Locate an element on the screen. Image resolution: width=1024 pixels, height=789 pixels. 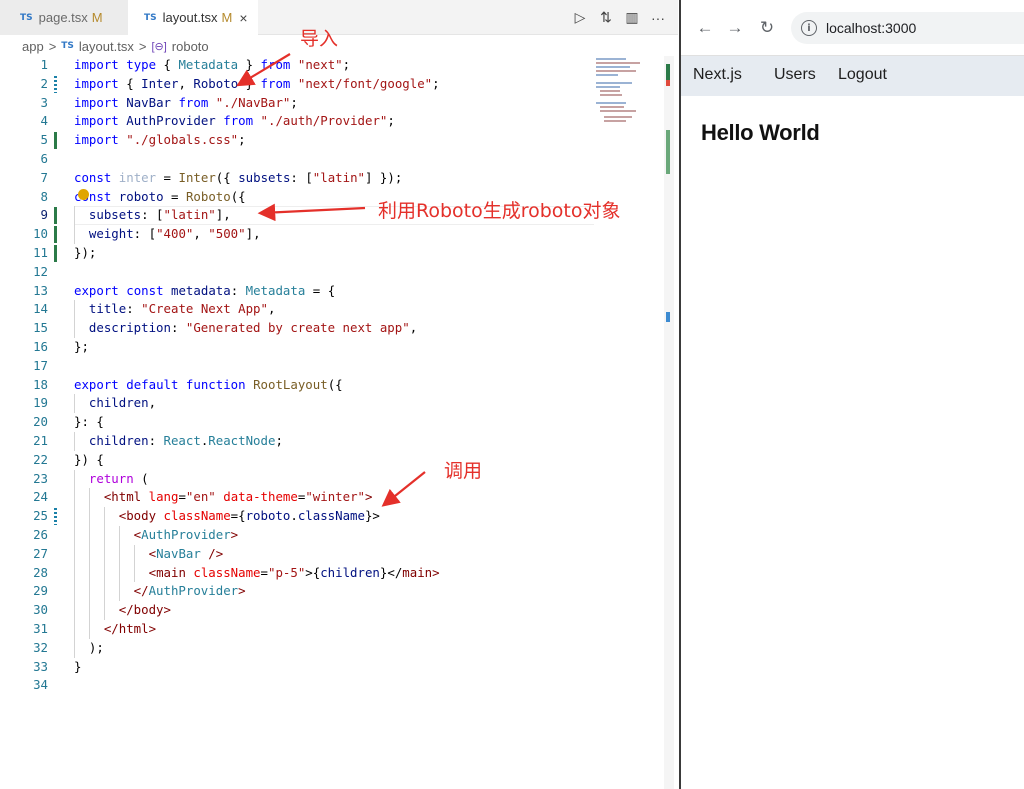
lightbulb-icon is located at coordinates (83, 194).